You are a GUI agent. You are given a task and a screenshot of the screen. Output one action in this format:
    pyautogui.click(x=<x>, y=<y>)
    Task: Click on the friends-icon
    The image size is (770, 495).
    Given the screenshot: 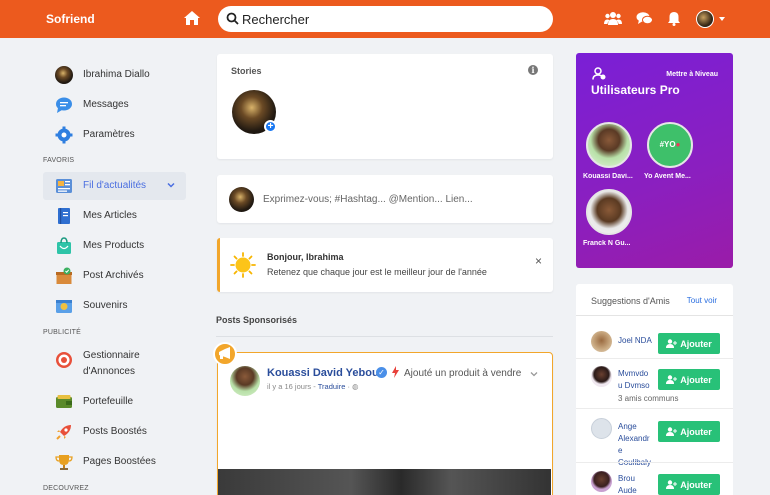 What is the action you would take?
    pyautogui.click(x=613, y=18)
    